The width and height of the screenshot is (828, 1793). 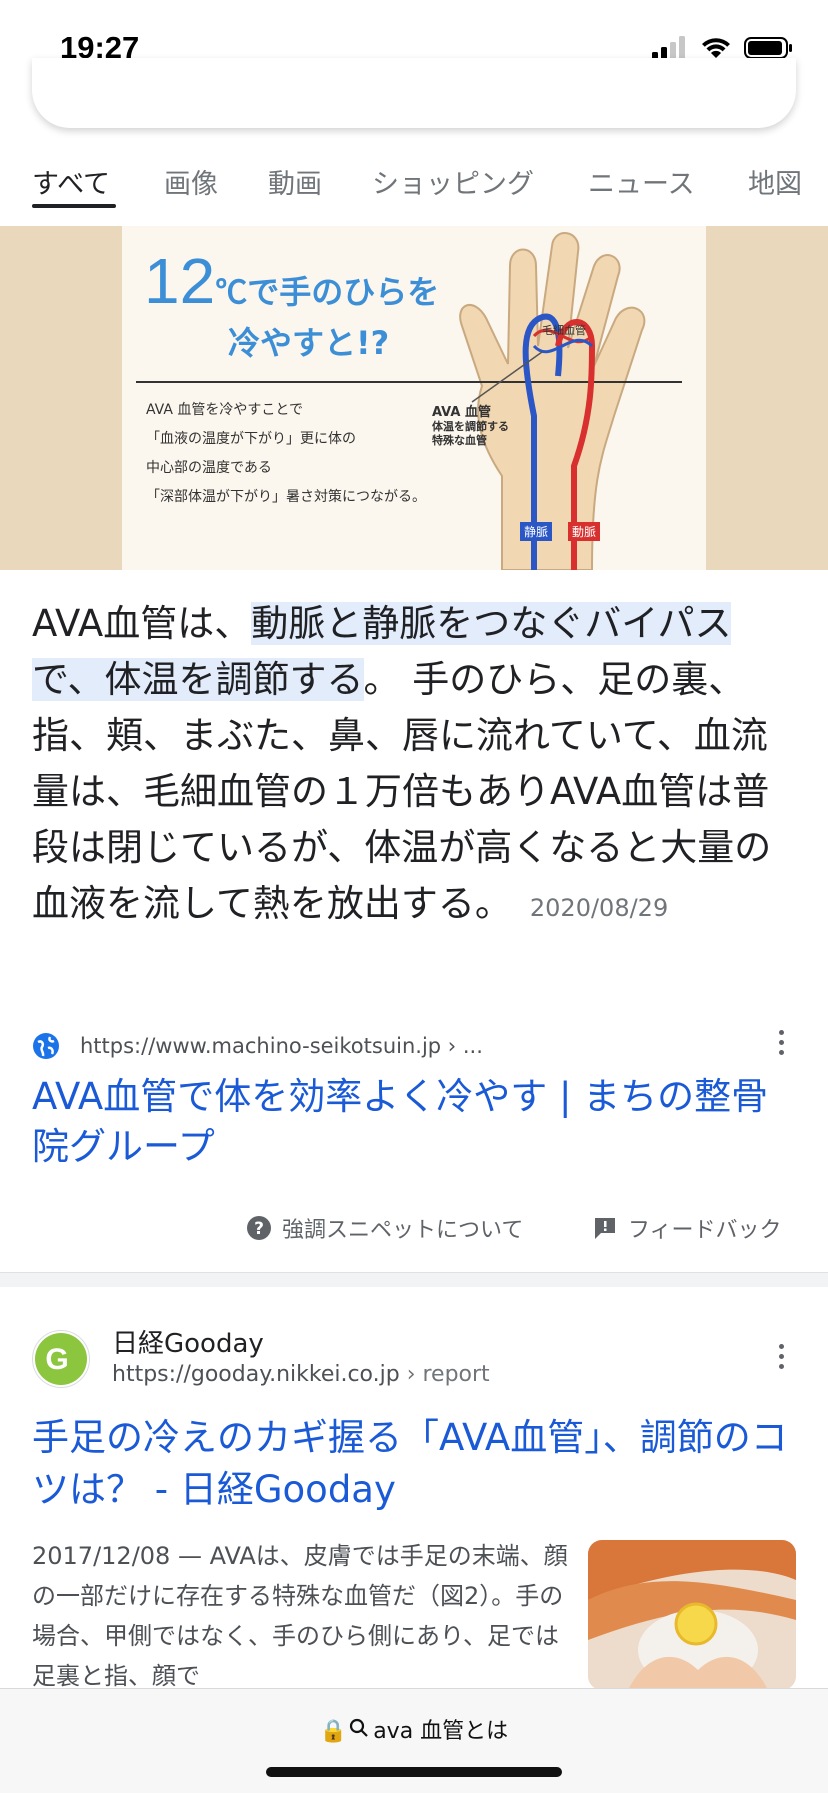 What do you see at coordinates (536, 531) in the screenshot?
I see `label-vein: 静脈` at bounding box center [536, 531].